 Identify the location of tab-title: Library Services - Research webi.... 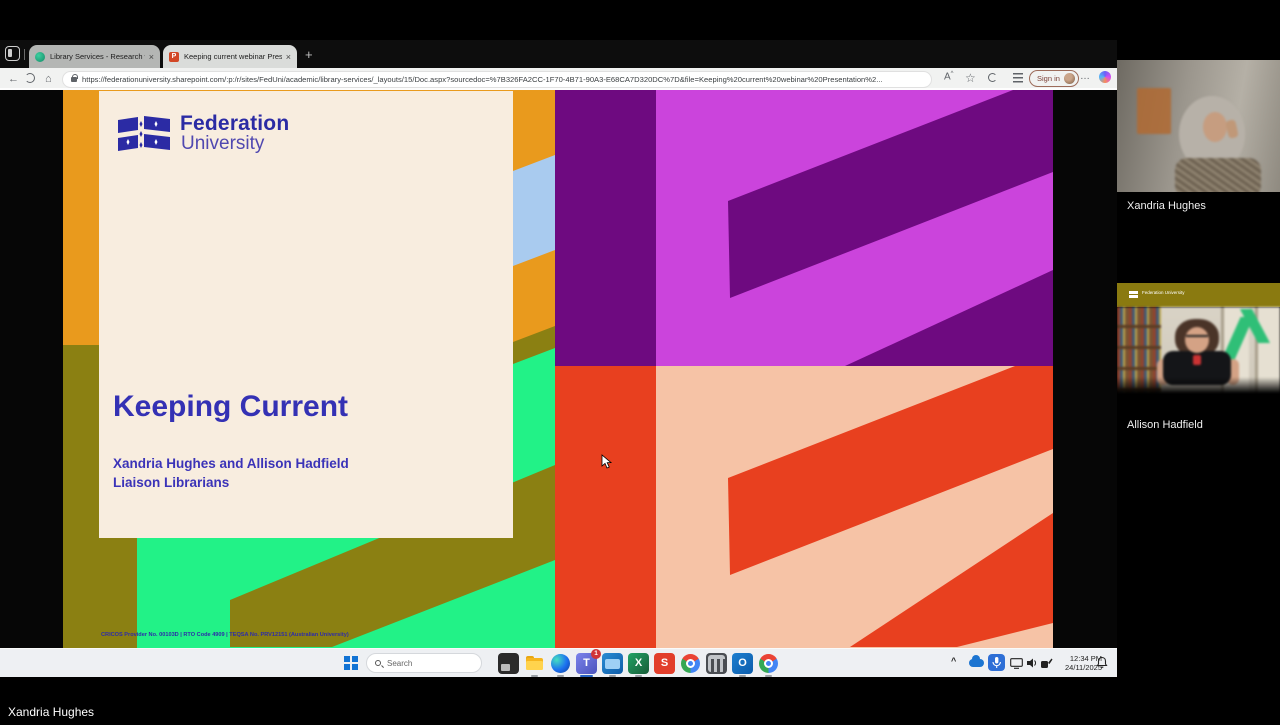
(97, 56).